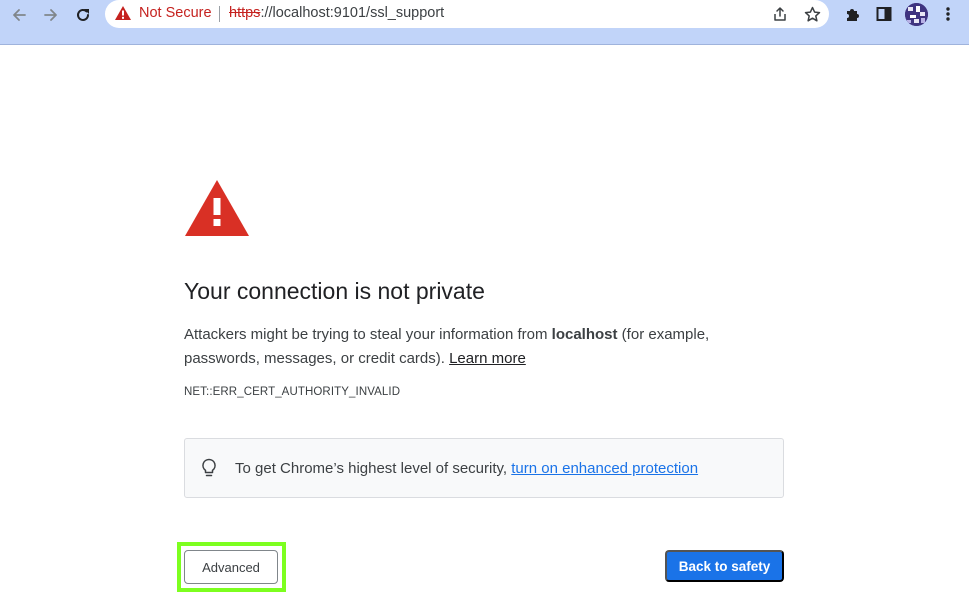 This screenshot has height=598, width=969. I want to click on kebab-menu-icon, so click(948, 14).